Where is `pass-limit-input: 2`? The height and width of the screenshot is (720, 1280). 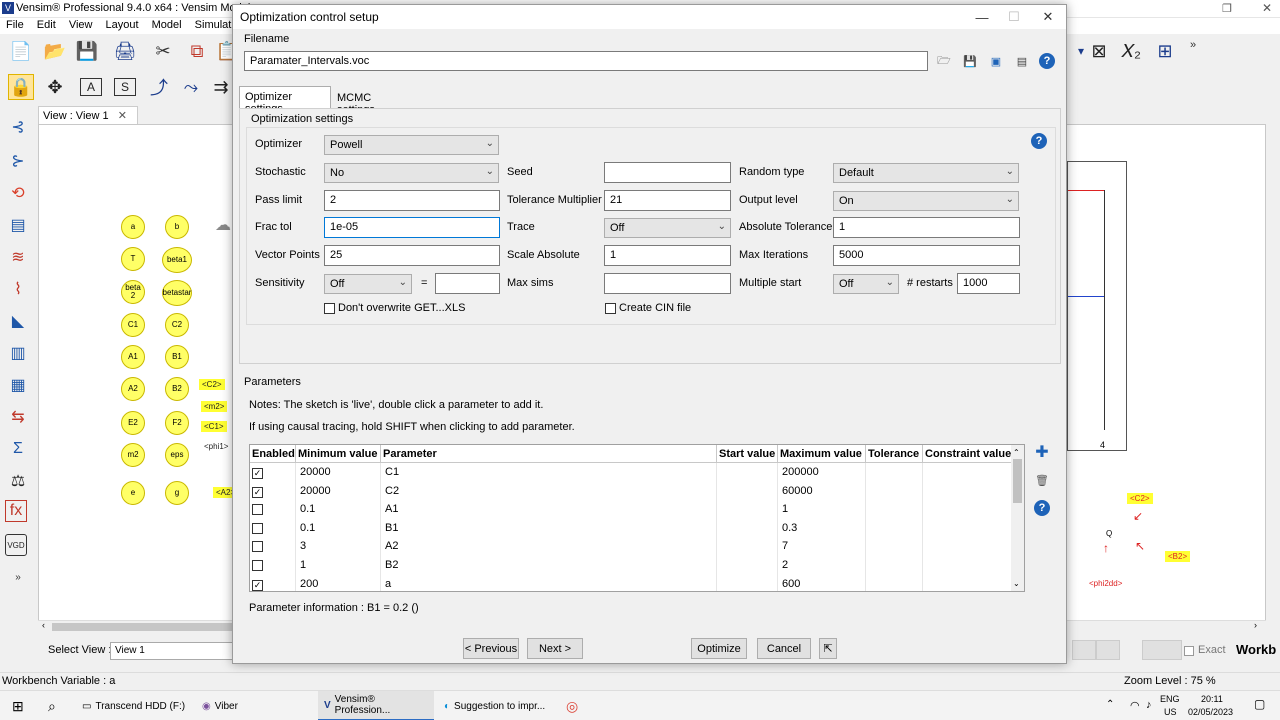
pass-limit-input: 2 is located at coordinates (412, 200).